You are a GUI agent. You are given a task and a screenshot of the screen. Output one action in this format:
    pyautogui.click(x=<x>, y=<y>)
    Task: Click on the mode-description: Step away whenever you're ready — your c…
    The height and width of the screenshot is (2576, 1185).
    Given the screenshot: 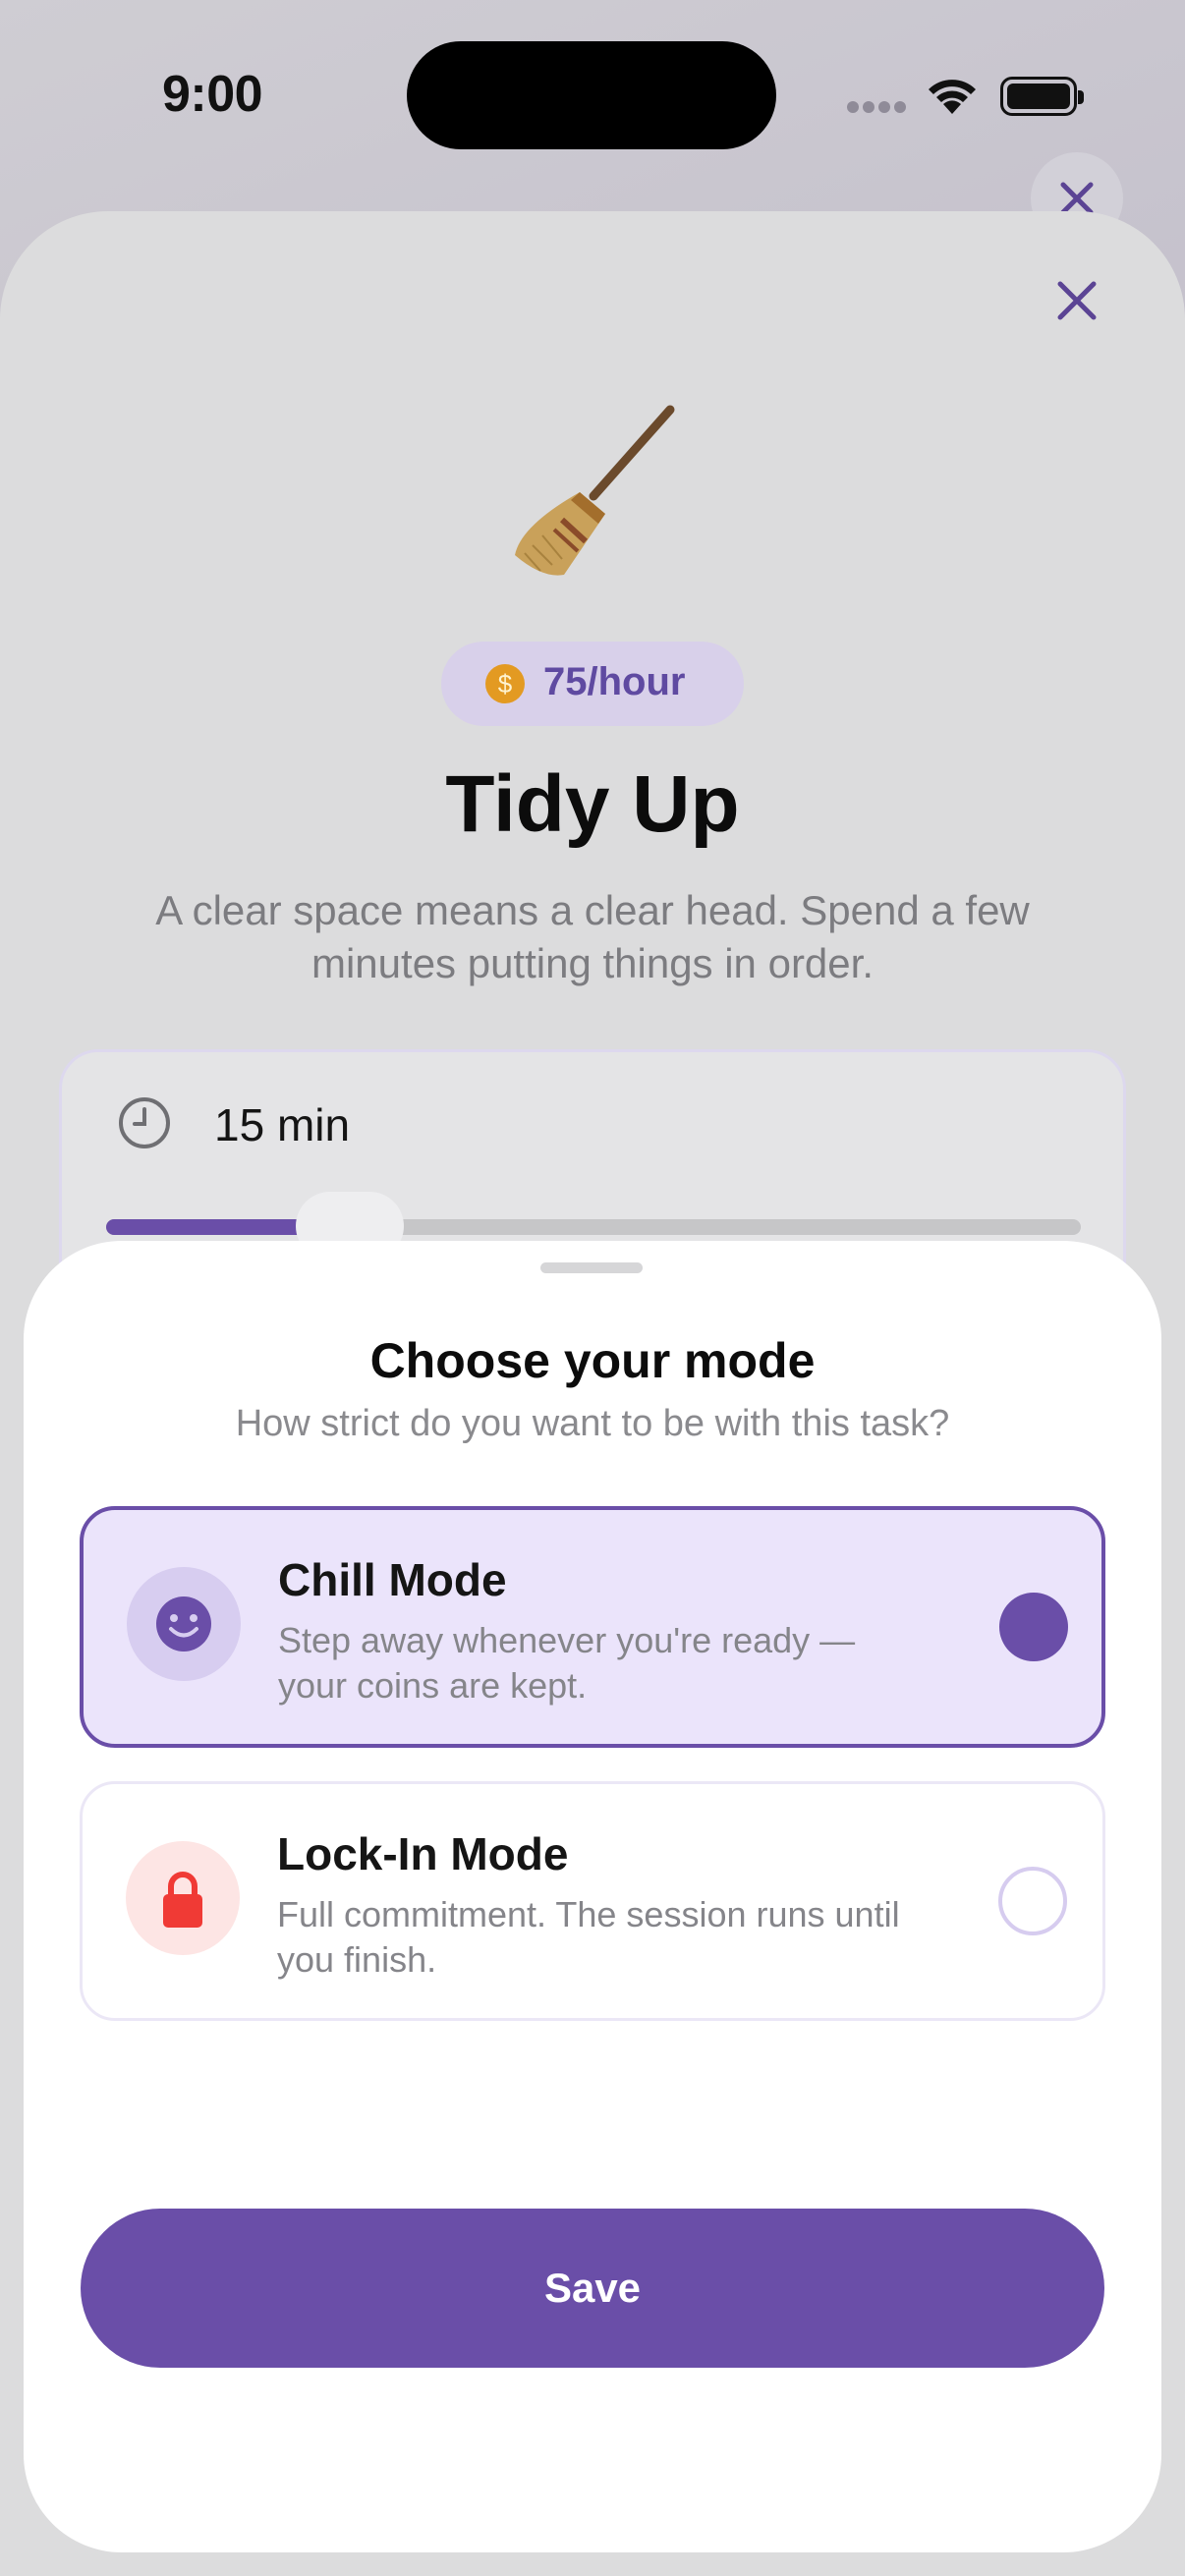 What is the action you would take?
    pyautogui.click(x=567, y=1663)
    